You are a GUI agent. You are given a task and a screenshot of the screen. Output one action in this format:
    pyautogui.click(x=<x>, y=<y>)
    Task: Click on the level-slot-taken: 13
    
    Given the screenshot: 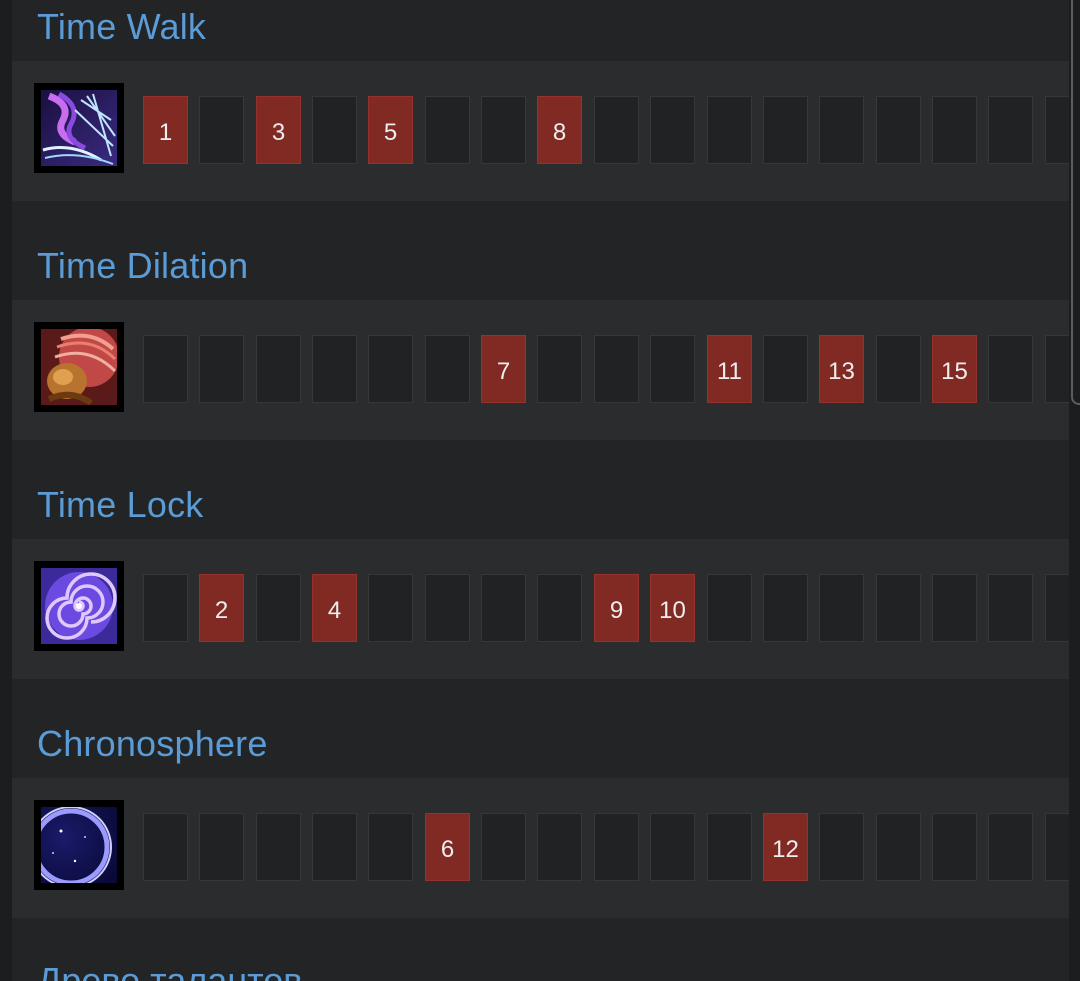 What is the action you would take?
    pyautogui.click(x=841, y=369)
    